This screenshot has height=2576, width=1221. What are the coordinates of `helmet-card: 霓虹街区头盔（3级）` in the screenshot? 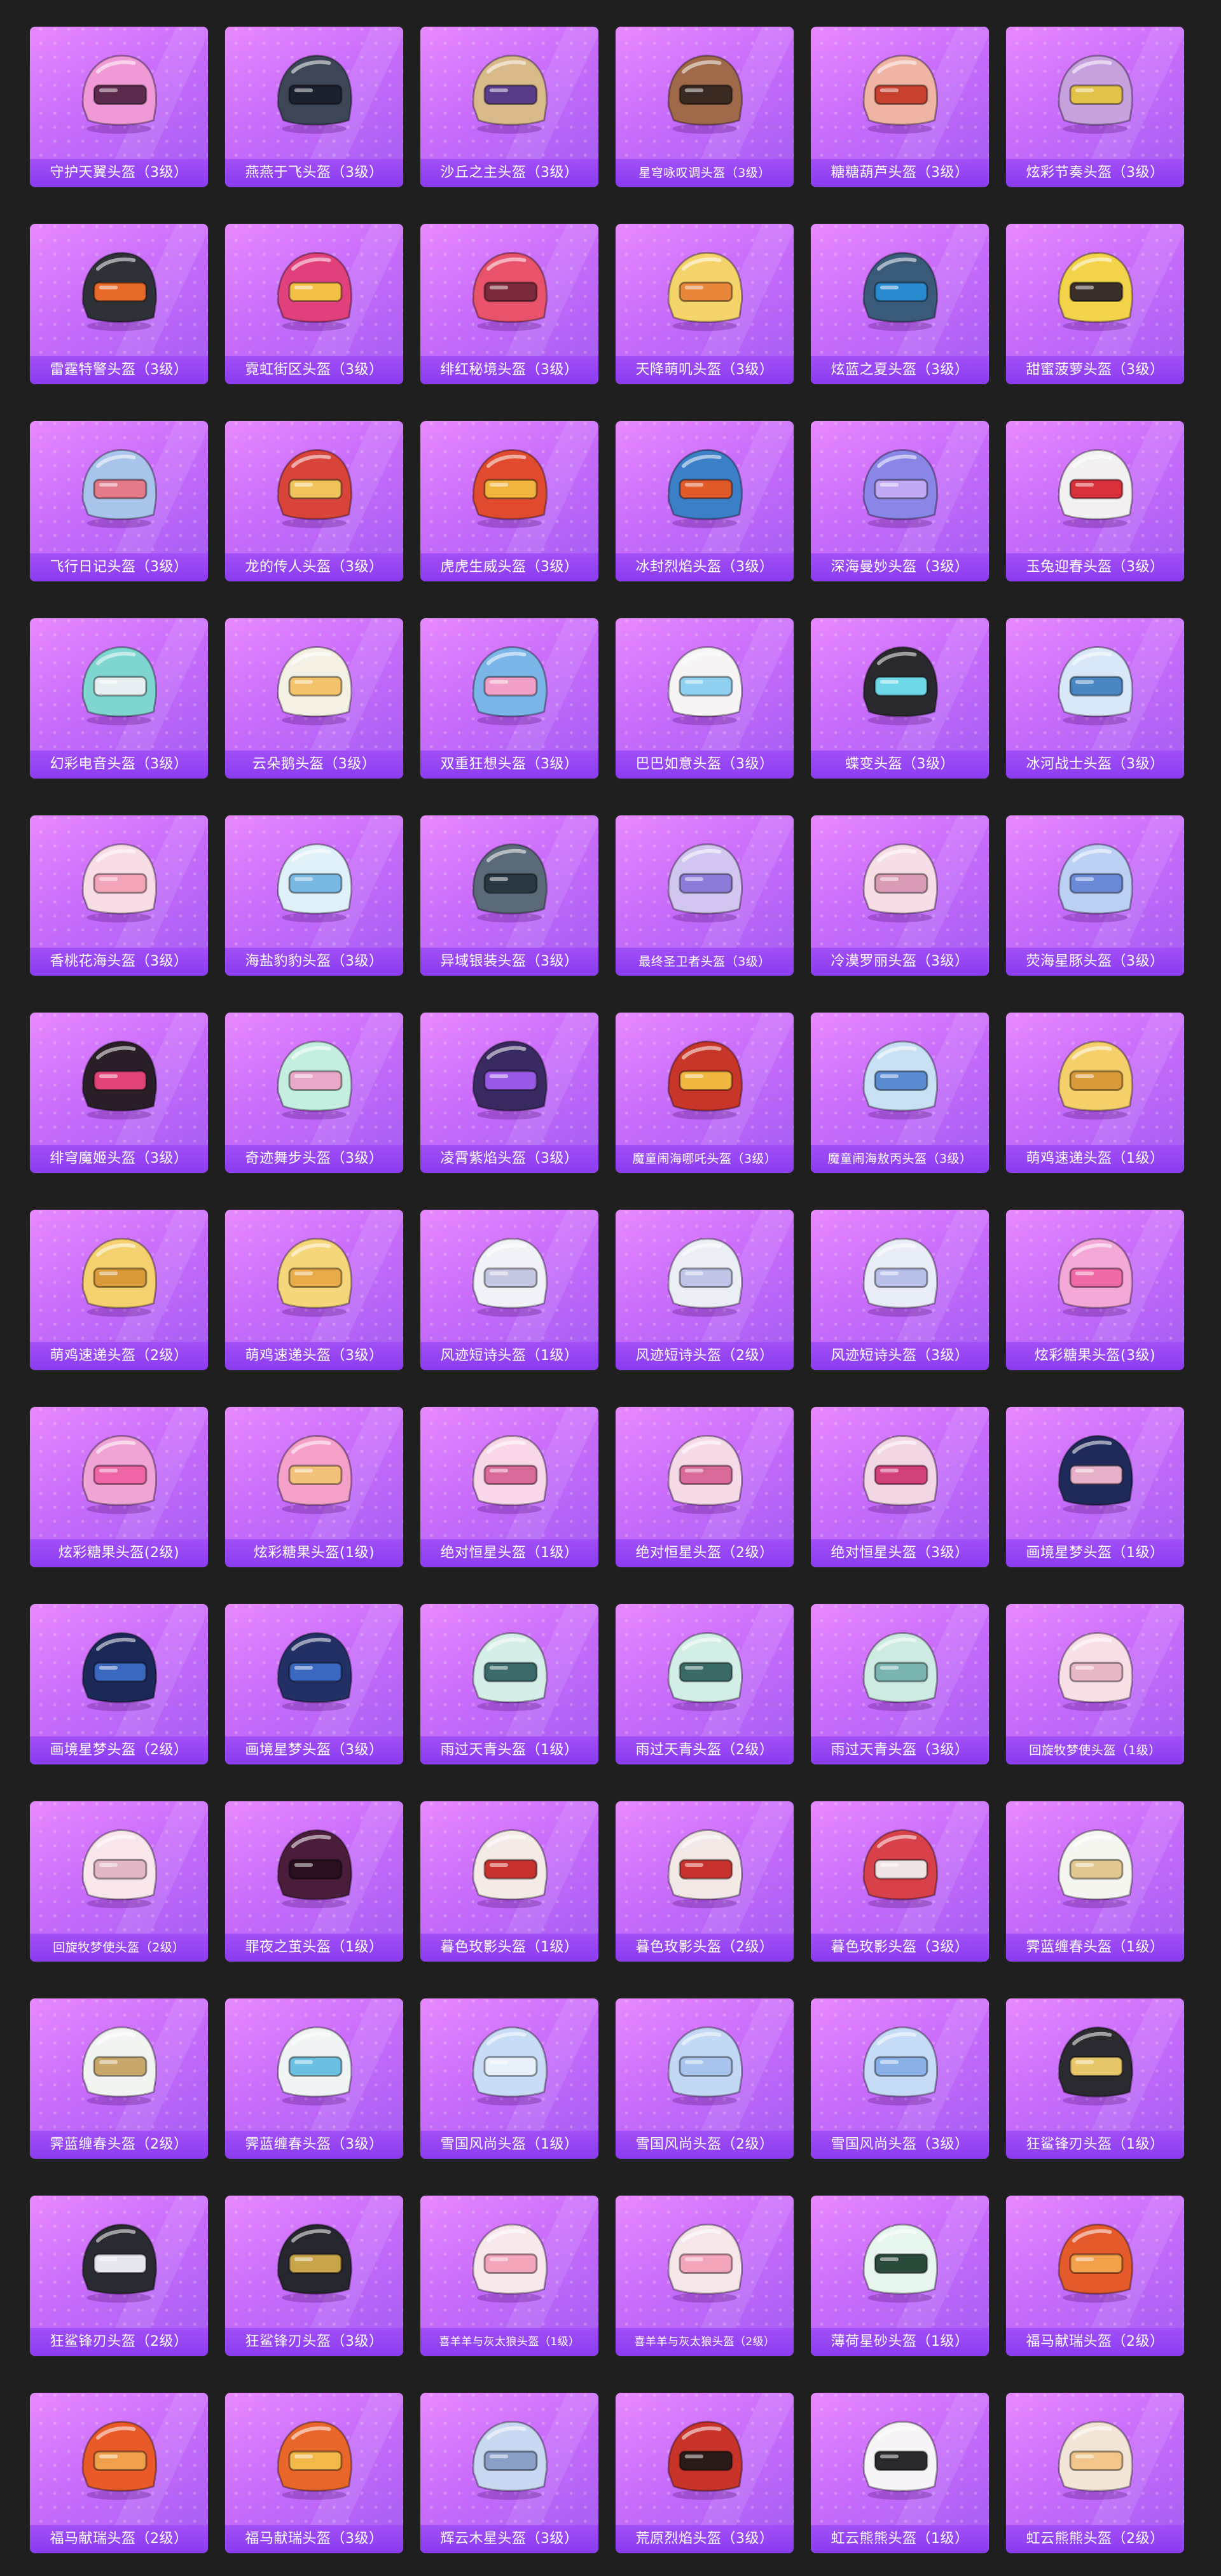 It's located at (314, 304).